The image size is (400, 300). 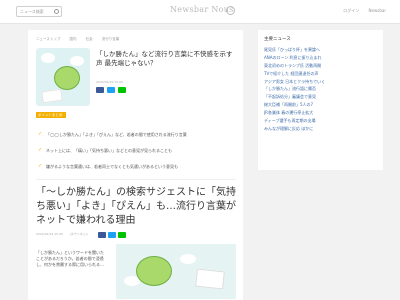 I want to click on summary-item: ✓ 「◯◯しか勝たん」「よき」「ぴえん」など、若者の間で使用される流行り言葉, so click(x=134, y=135).